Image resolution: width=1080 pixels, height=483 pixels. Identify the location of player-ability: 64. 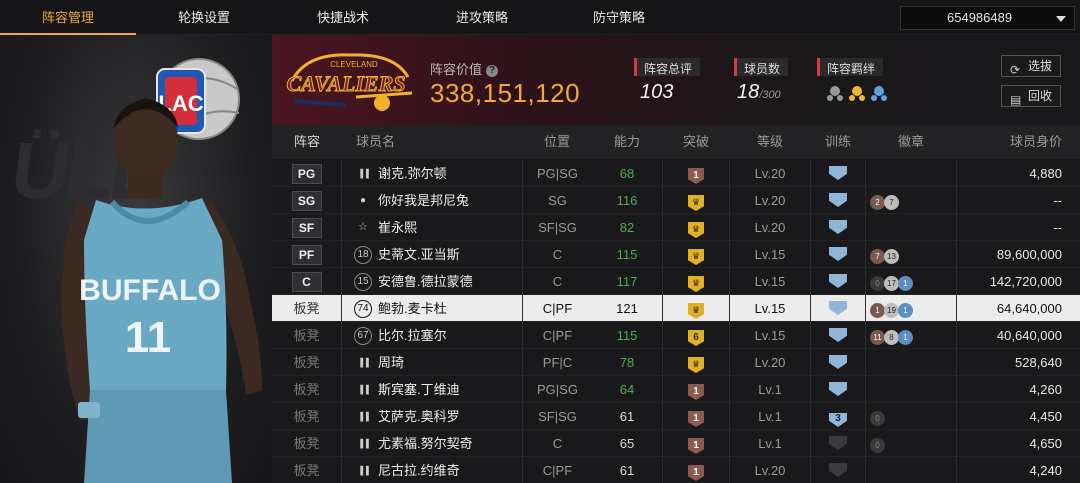
(627, 389).